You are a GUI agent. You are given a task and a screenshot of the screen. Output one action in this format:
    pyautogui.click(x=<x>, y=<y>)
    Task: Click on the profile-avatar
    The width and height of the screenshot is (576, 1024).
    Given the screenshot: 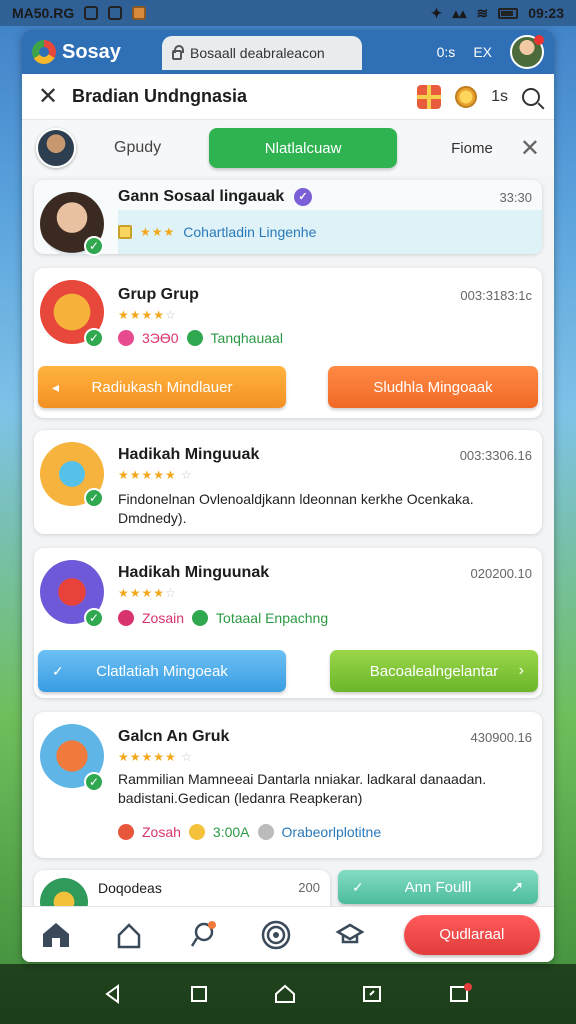 What is the action you would take?
    pyautogui.click(x=527, y=52)
    